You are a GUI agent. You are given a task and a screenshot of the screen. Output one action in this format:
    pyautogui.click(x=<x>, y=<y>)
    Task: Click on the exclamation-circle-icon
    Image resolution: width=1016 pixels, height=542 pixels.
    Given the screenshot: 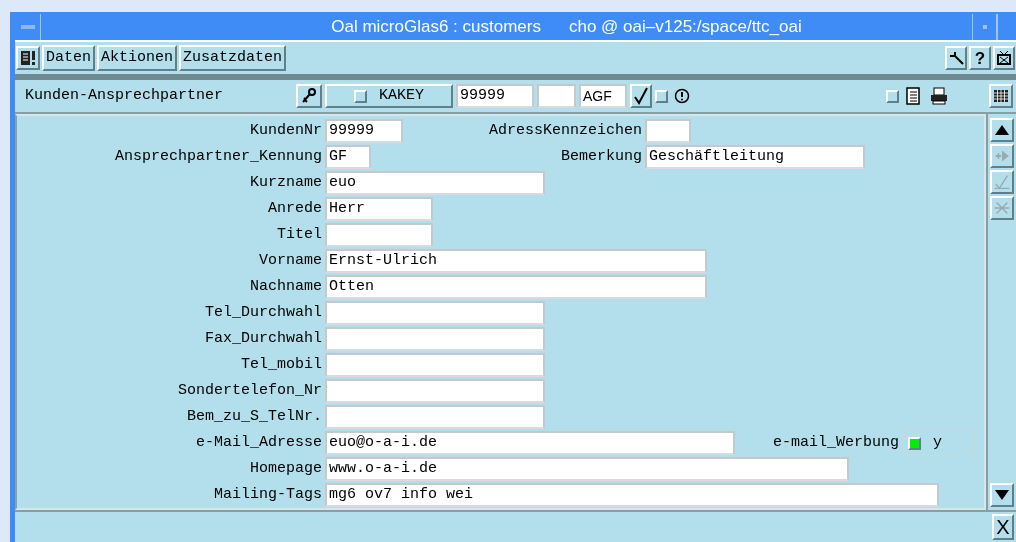 What is the action you would take?
    pyautogui.click(x=682, y=96)
    